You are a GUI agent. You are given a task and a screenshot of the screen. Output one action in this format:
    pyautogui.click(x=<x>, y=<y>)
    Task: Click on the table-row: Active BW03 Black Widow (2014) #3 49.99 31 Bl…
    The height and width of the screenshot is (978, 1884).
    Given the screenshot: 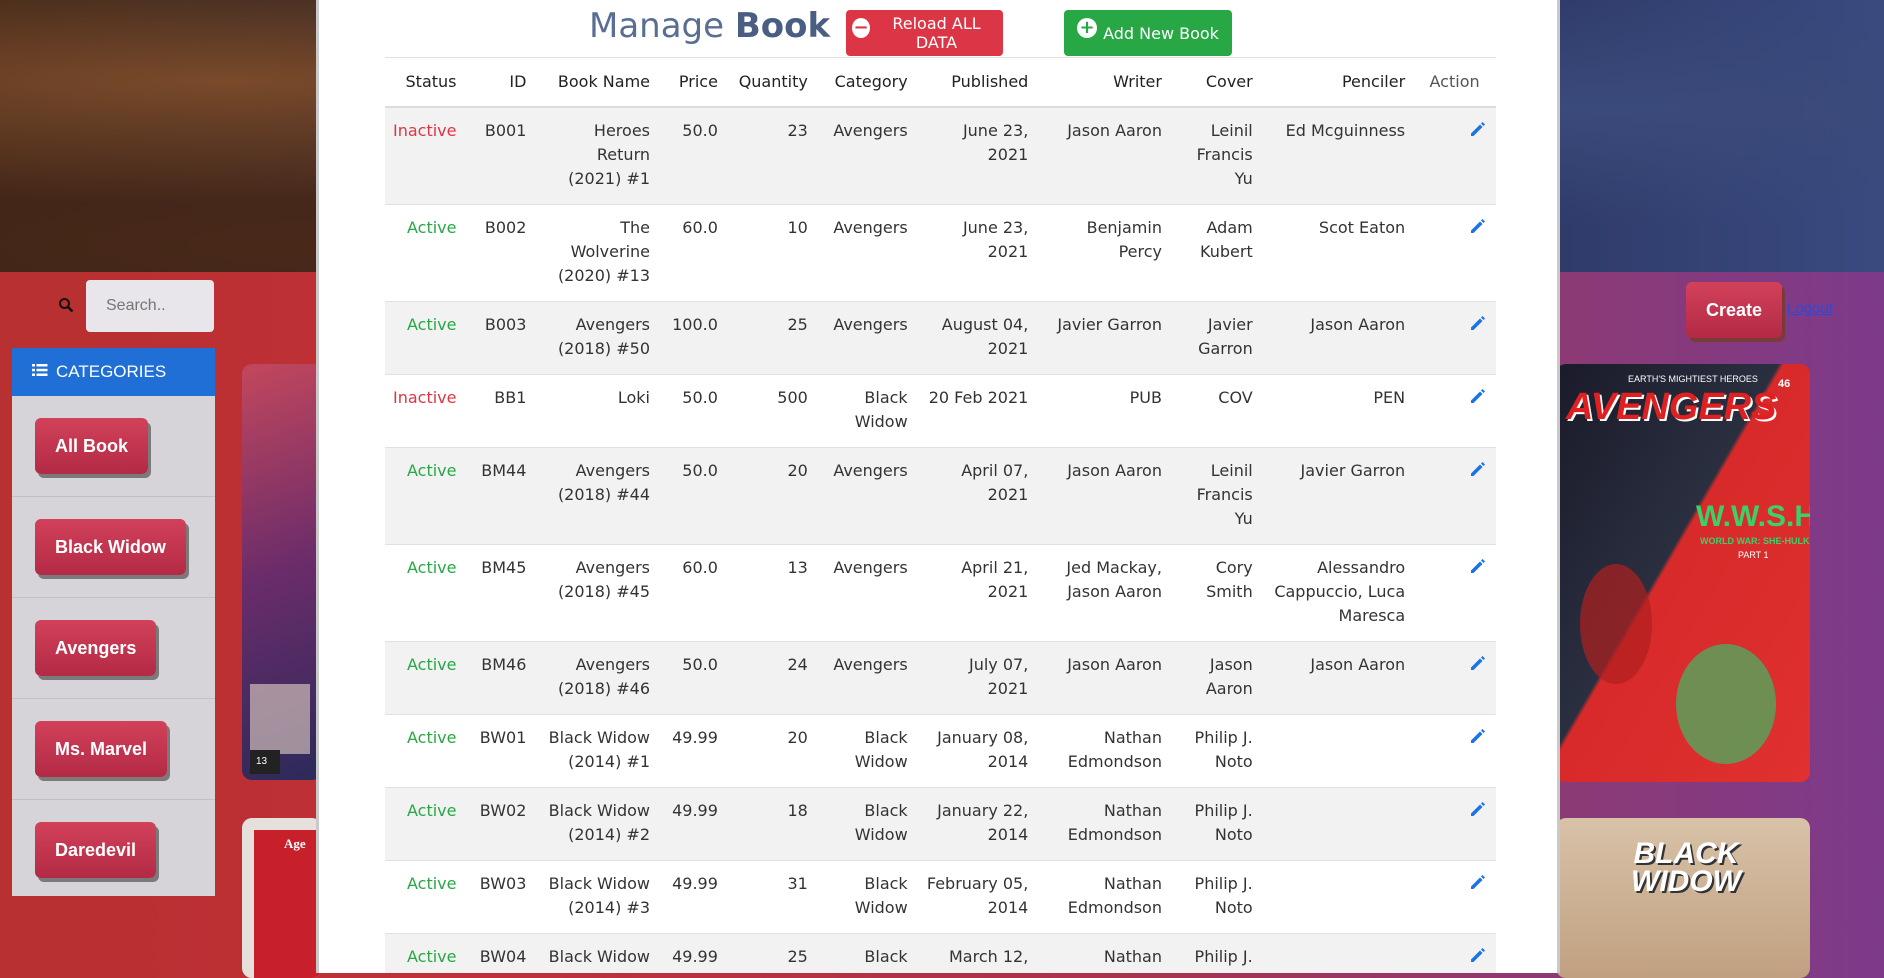 What is the action you would take?
    pyautogui.click(x=940, y=897)
    